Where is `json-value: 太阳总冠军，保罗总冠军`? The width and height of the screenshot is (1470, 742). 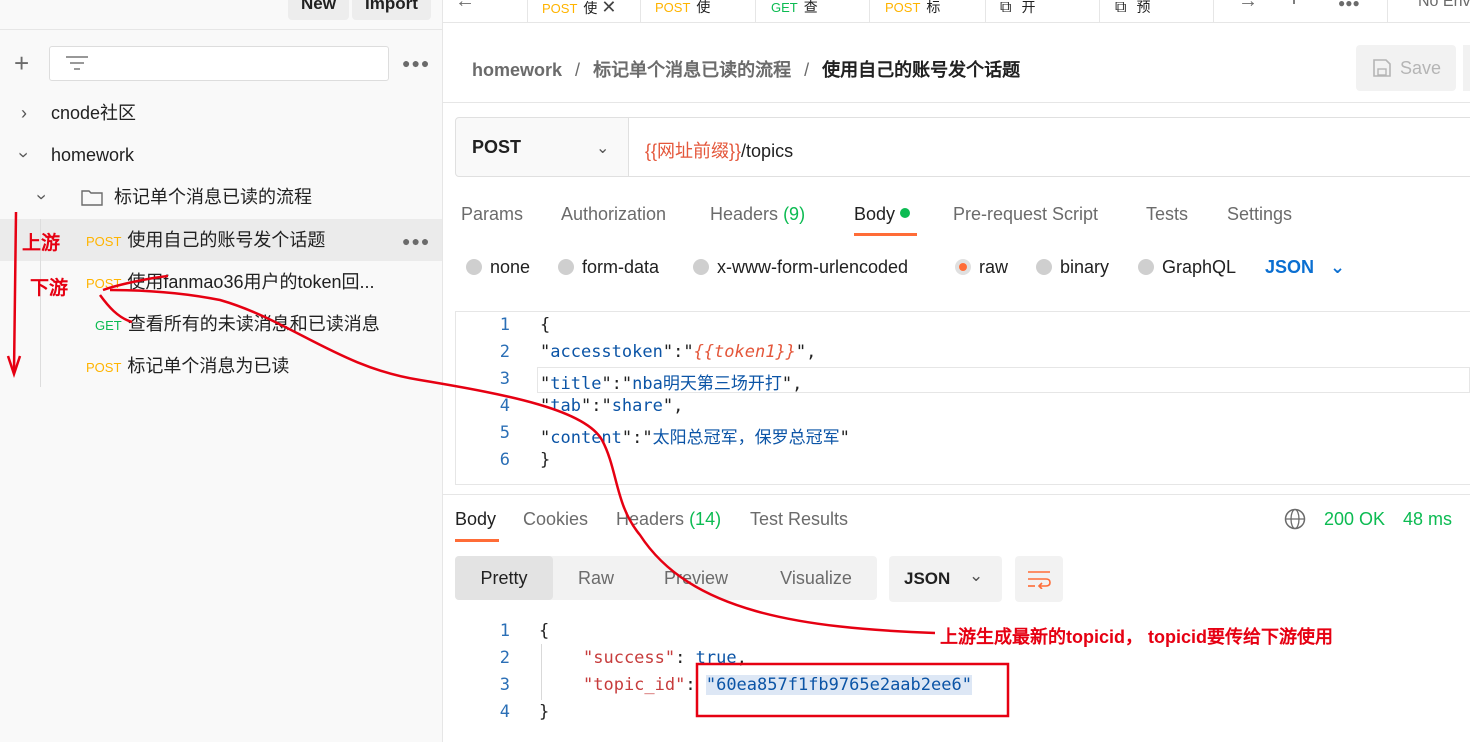 json-value: 太阳总冠军，保罗总冠军 is located at coordinates (746, 438).